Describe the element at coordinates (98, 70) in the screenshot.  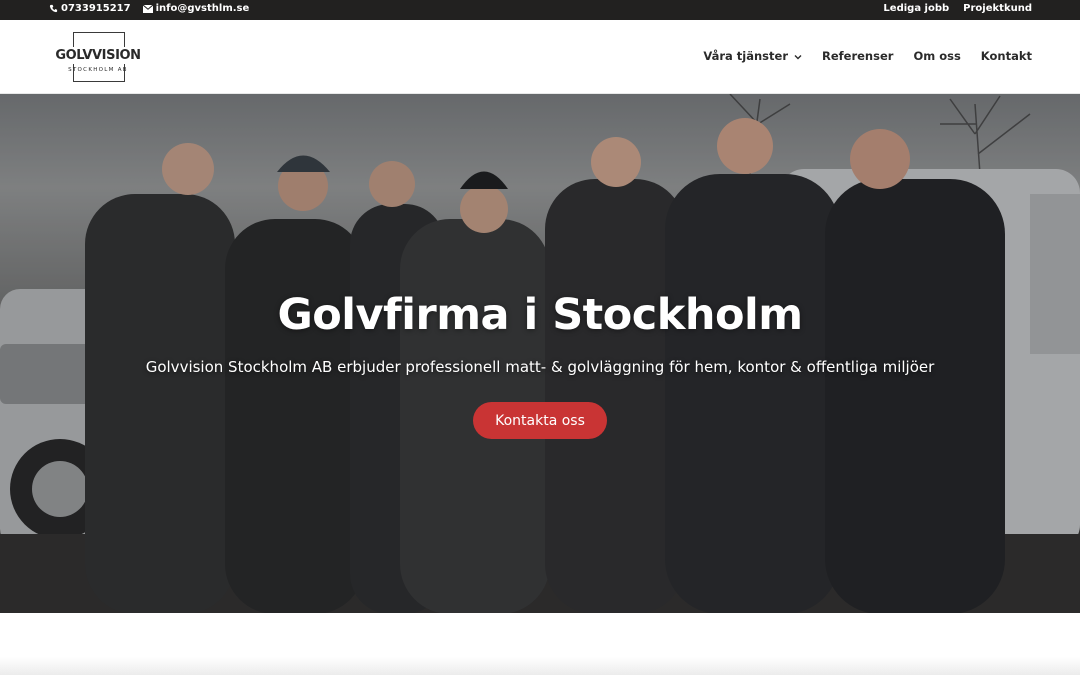
I see `logo-subtitle: STOCKHOLM AB` at that location.